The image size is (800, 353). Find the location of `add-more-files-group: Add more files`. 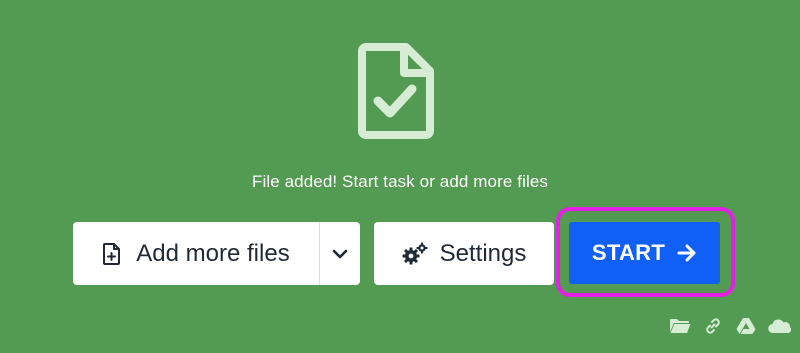

add-more-files-group: Add more files is located at coordinates (216, 253).